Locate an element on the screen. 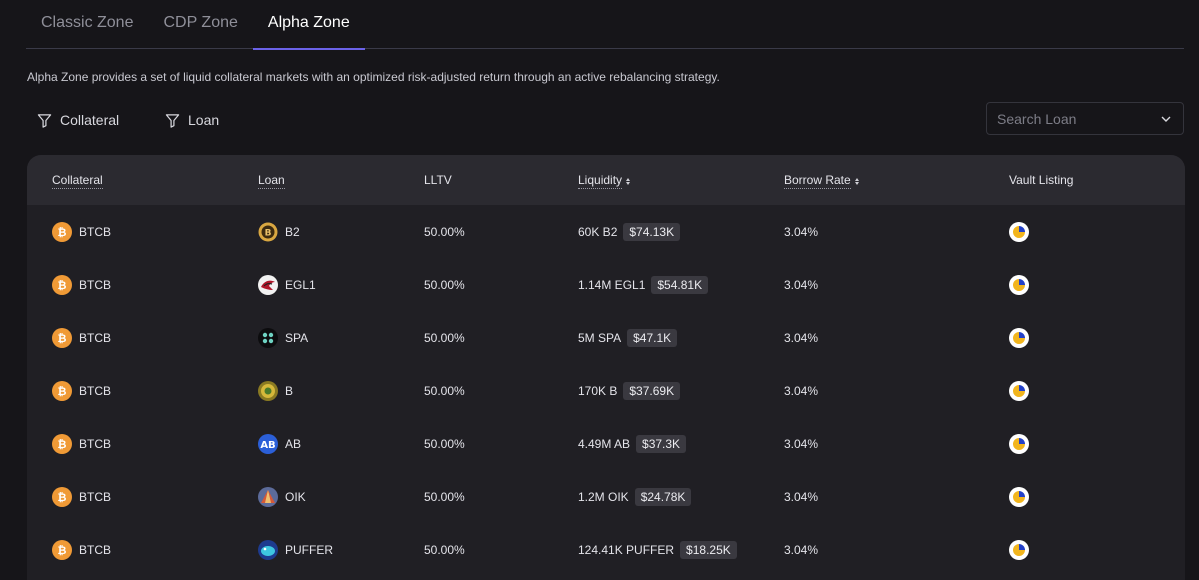 This screenshot has height=580, width=1199. liquidity-amount: 1.2M OIK is located at coordinates (603, 496).